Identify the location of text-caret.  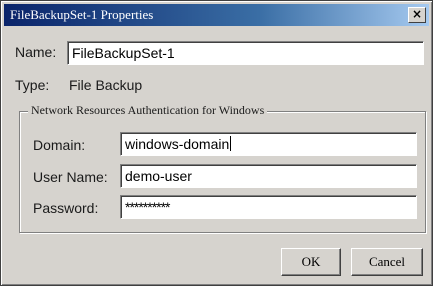
(231, 143).